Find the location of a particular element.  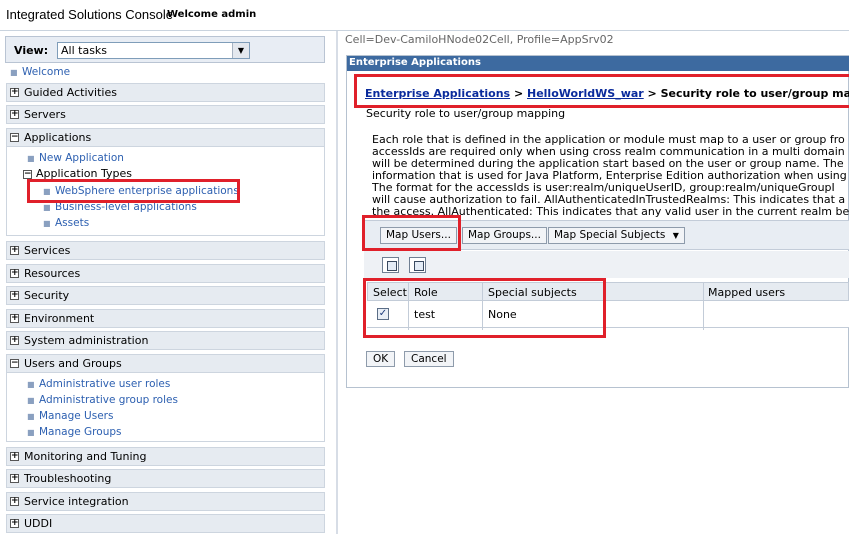

nav-section-users-and-groups: − Users and Groups is located at coordinates (165, 363).